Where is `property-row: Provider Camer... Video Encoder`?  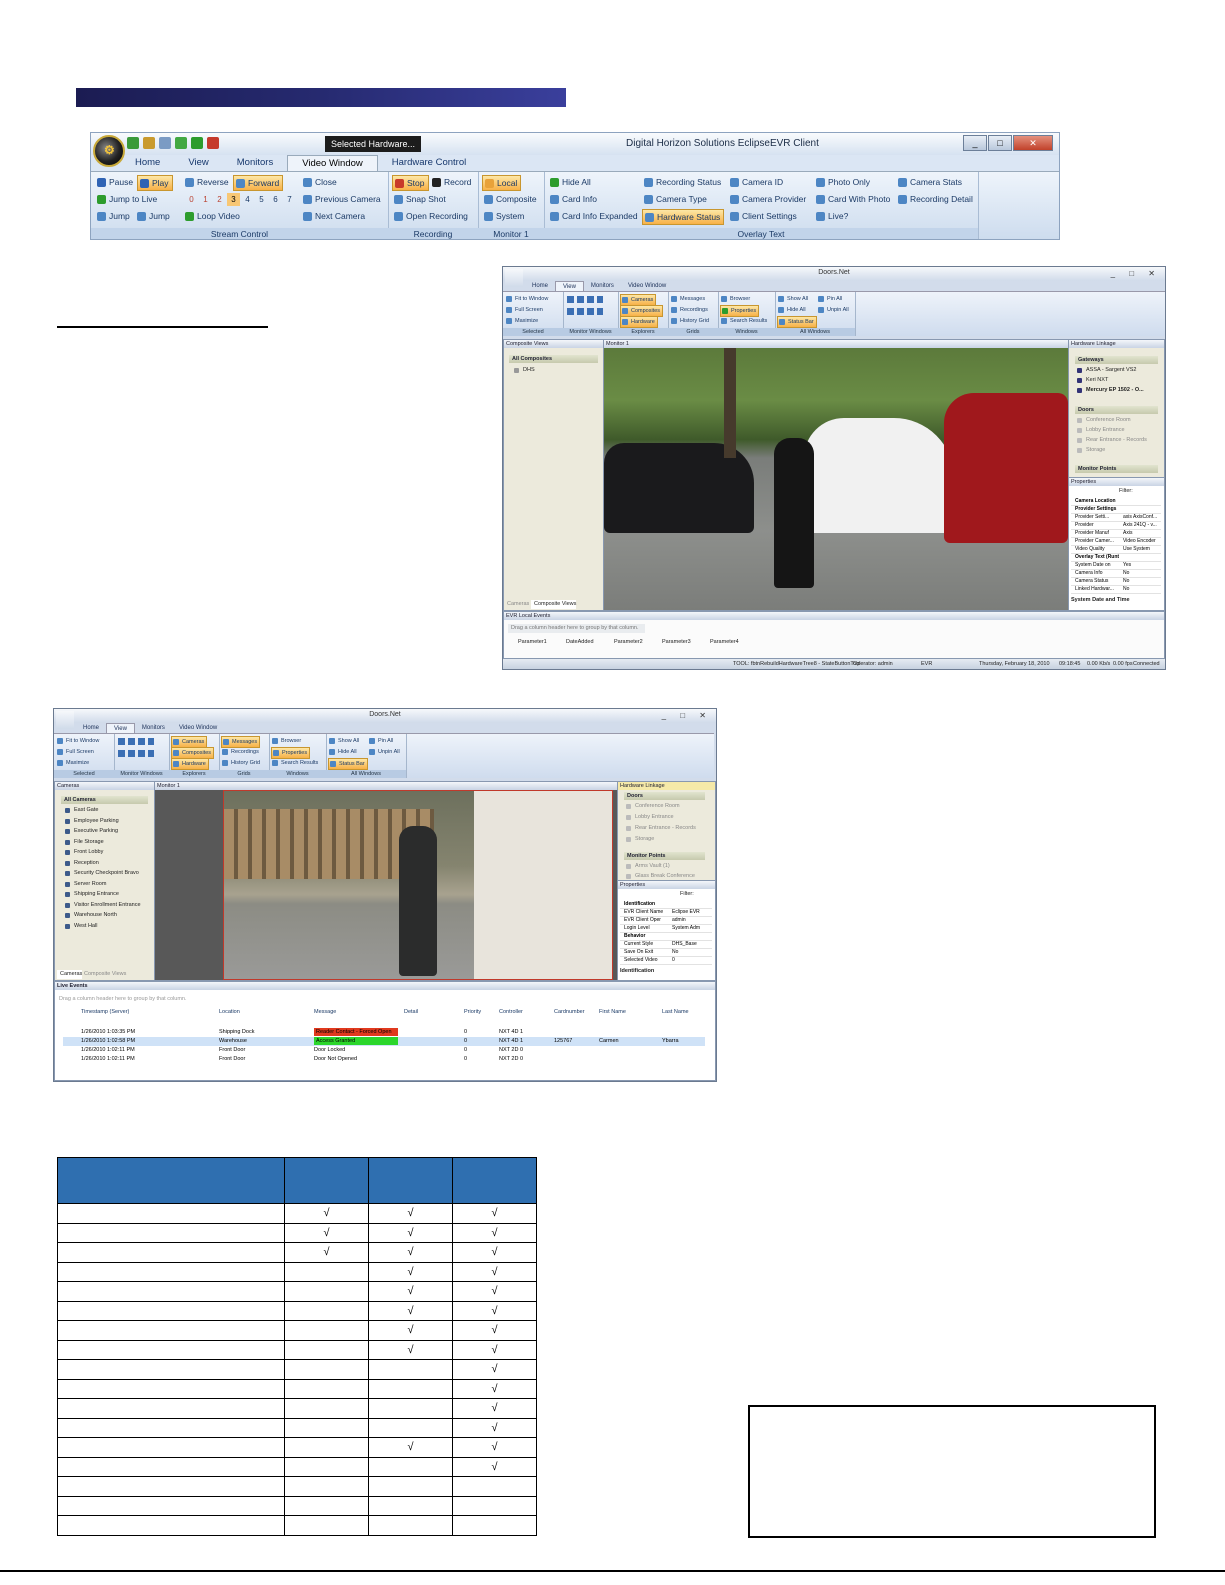
property-row: Provider Camer... Video Encoder is located at coordinates (1116, 542).